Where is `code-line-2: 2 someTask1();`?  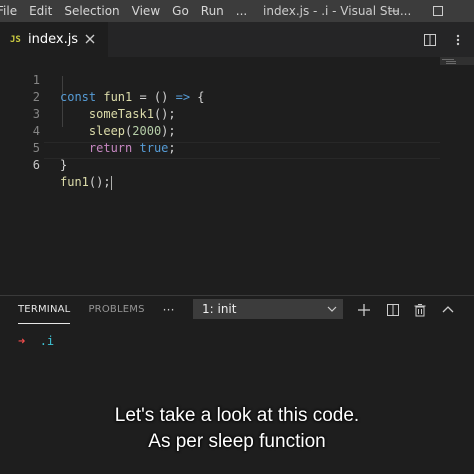
code-line-2: 2 someTask1(); is located at coordinates (220, 96).